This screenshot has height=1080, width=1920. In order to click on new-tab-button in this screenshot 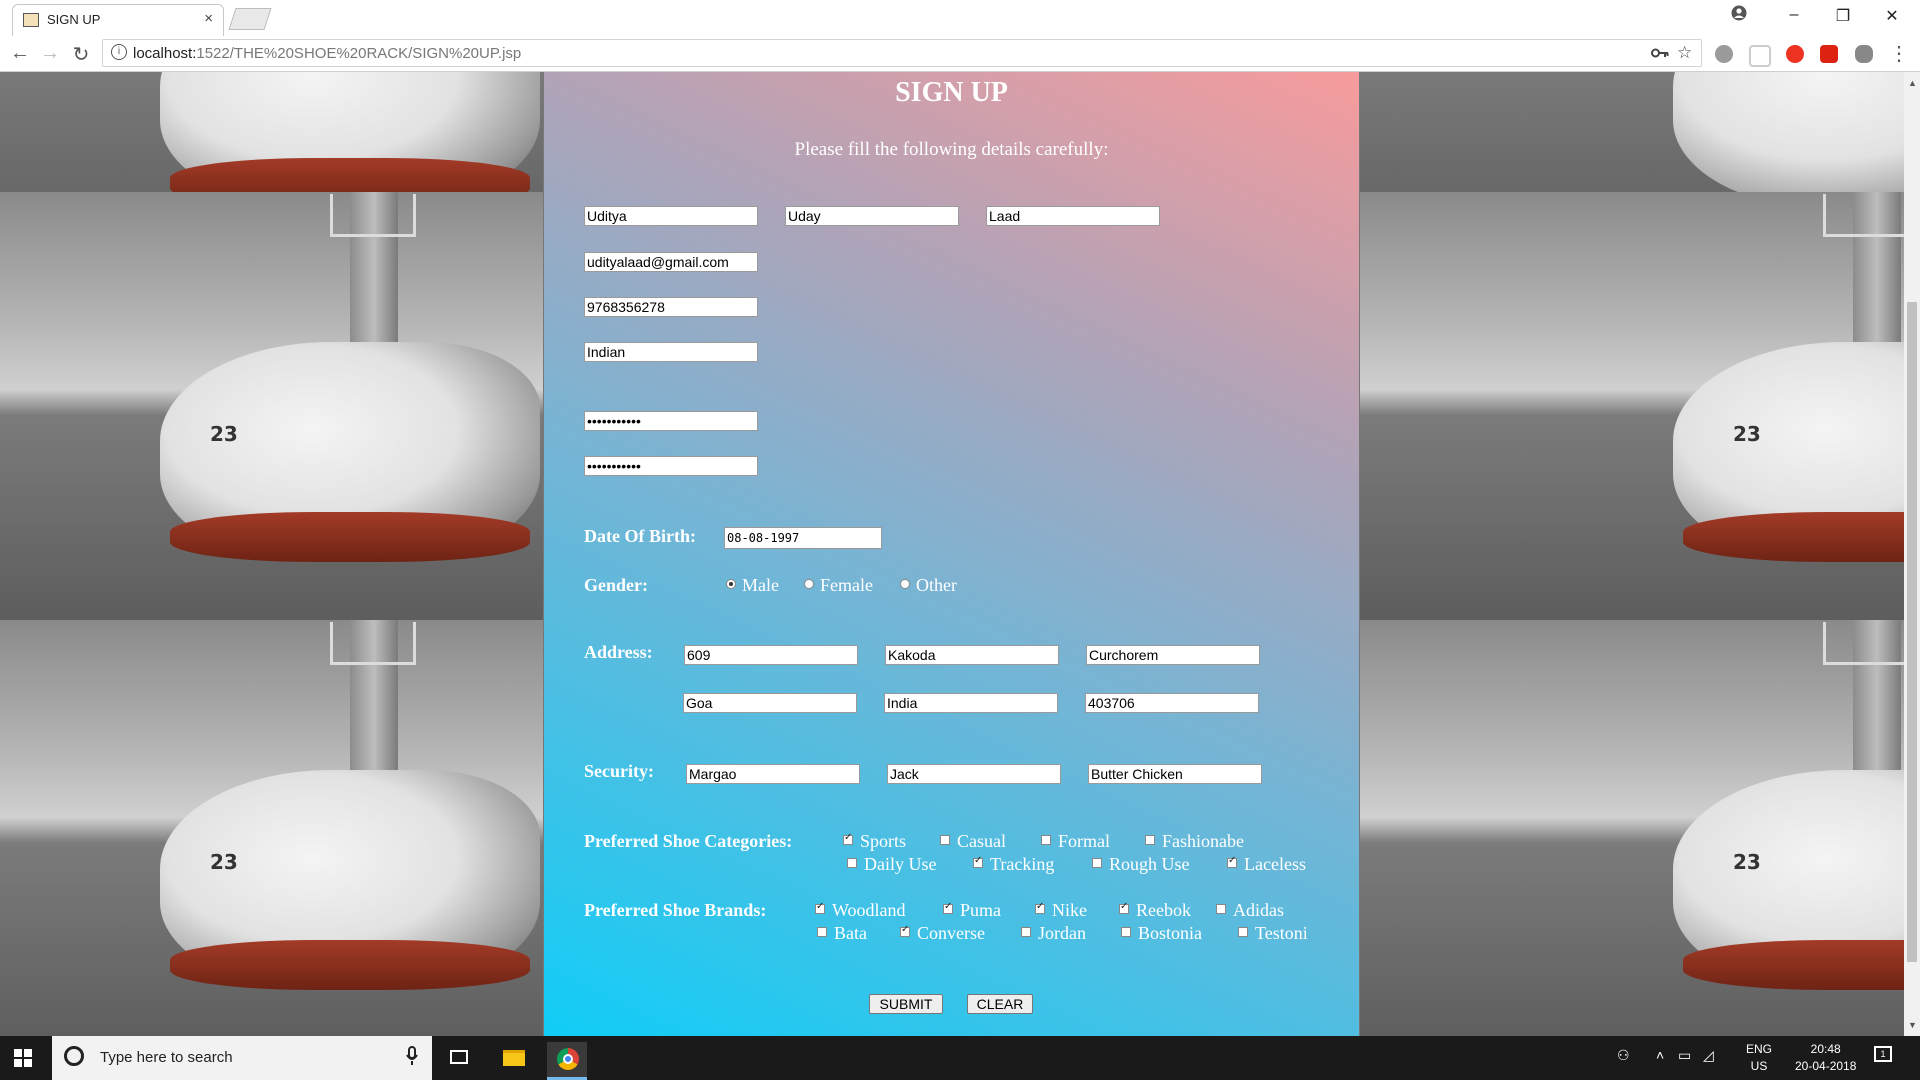, I will do `click(250, 19)`.